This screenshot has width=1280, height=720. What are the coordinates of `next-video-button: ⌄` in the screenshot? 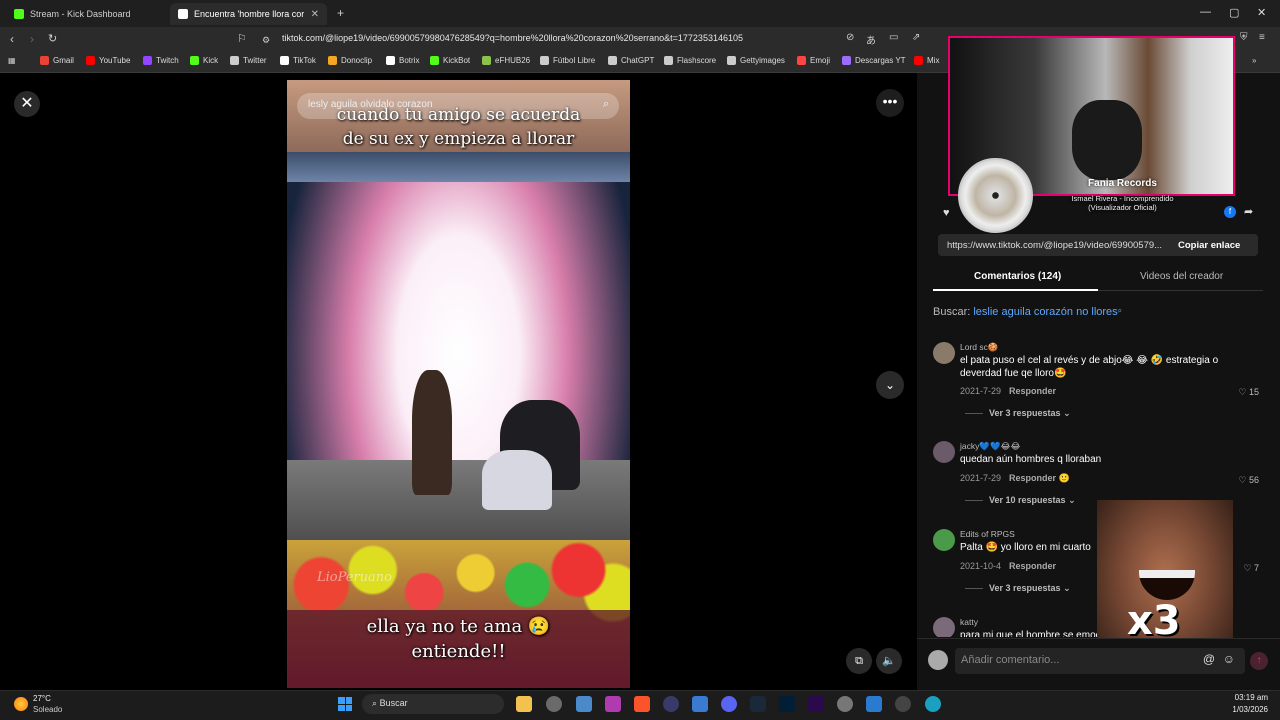 It's located at (890, 385).